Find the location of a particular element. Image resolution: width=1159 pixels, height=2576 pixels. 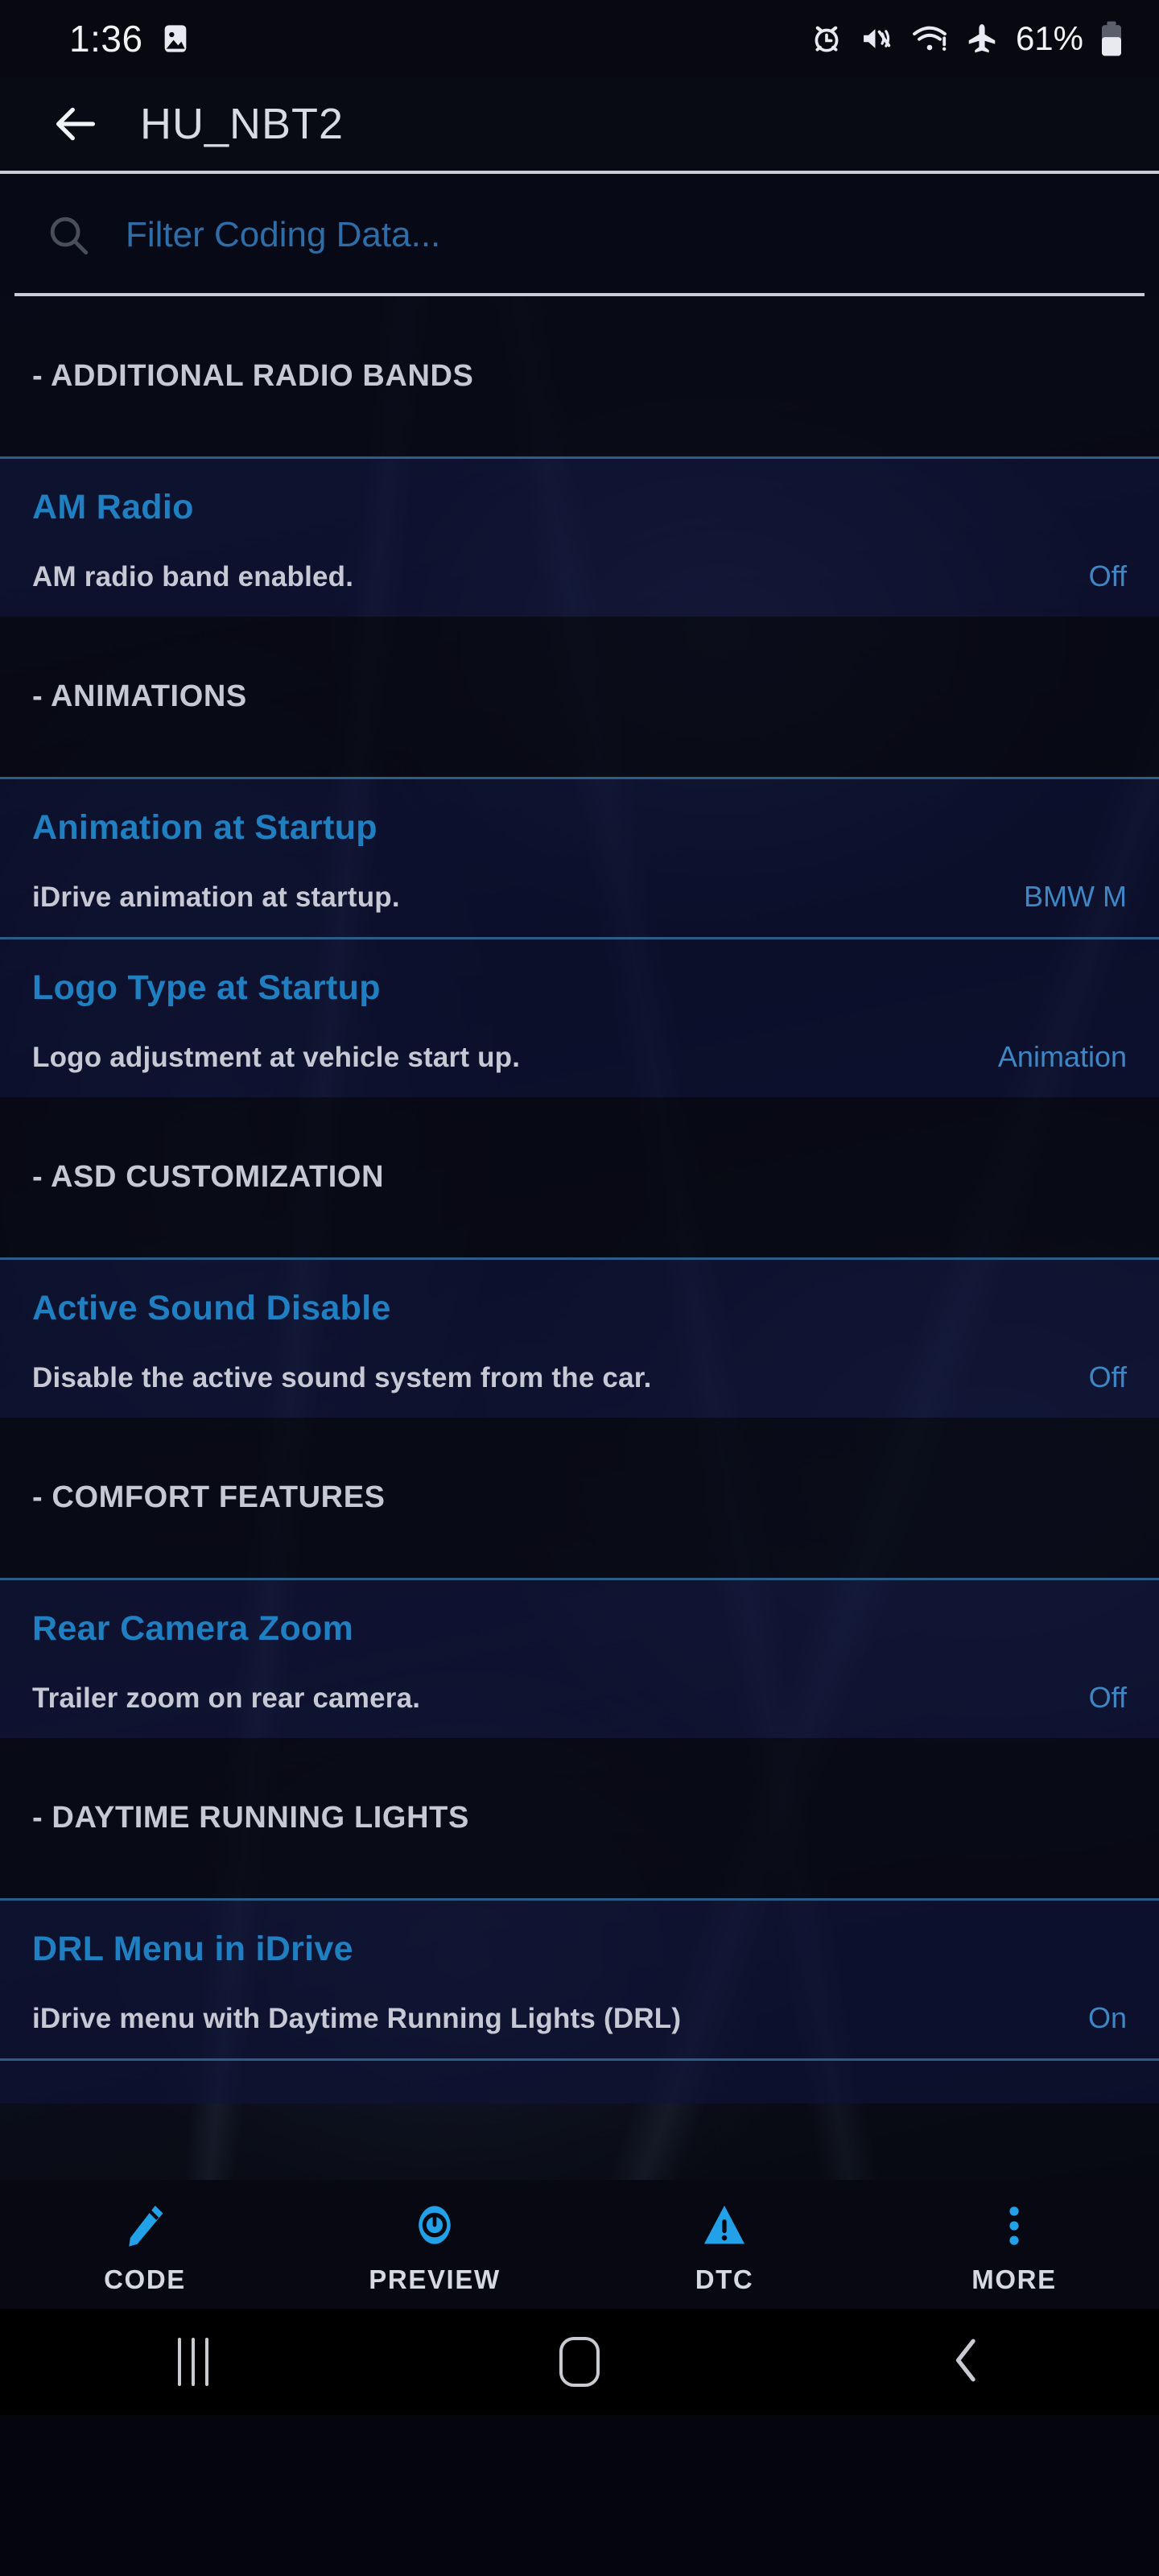

eye-icon is located at coordinates (434, 2223).